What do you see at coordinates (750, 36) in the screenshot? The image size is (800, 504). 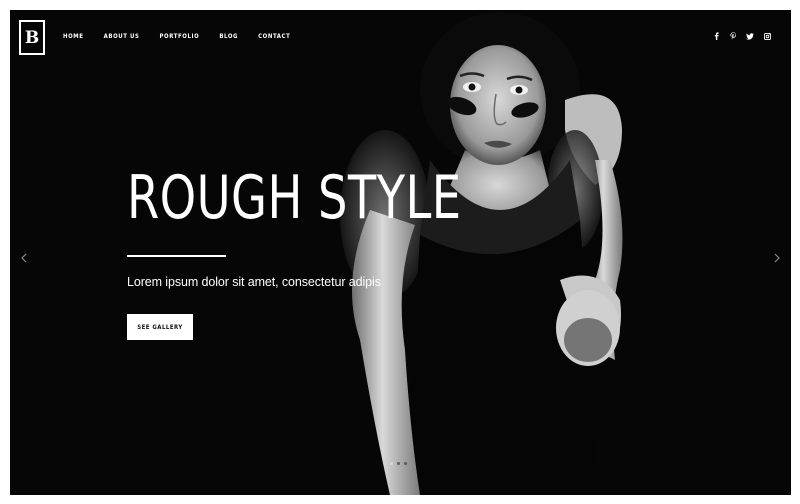 I see `twitter-icon` at bounding box center [750, 36].